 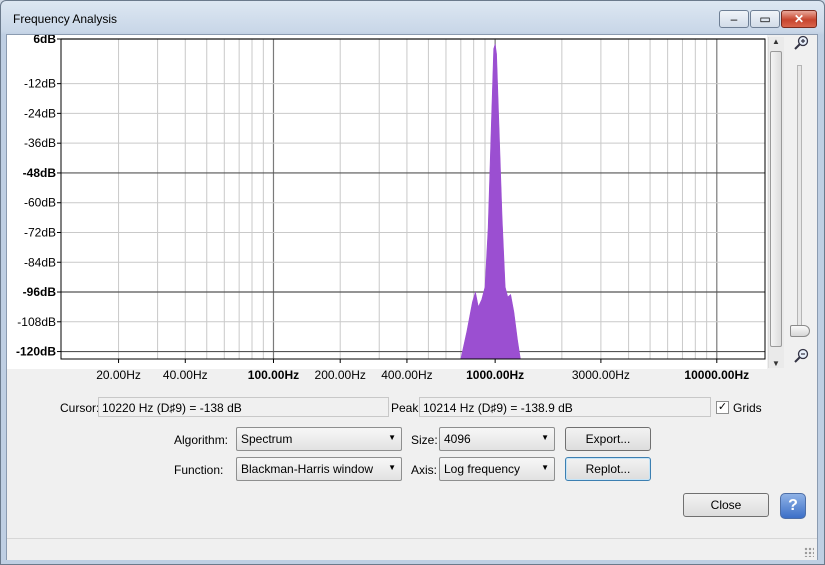 I want to click on x-tick-label: 400.00Hz, so click(x=406, y=375).